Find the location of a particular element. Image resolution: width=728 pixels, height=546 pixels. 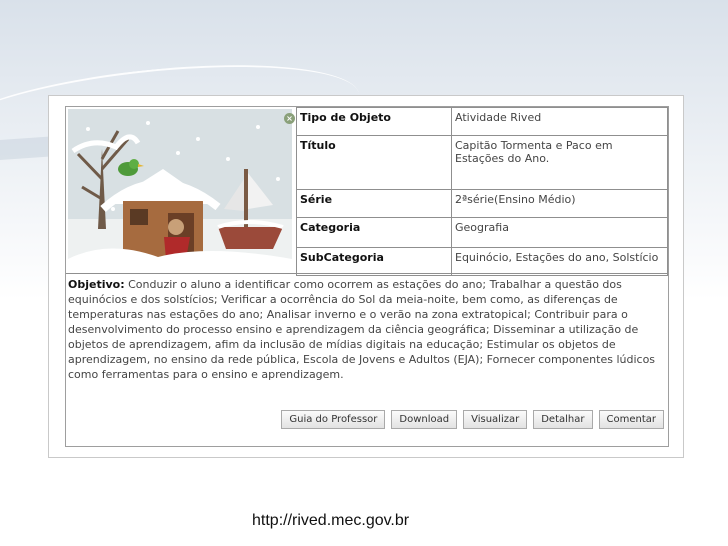

table-row: Categoria Geografia is located at coordinates (482, 232).